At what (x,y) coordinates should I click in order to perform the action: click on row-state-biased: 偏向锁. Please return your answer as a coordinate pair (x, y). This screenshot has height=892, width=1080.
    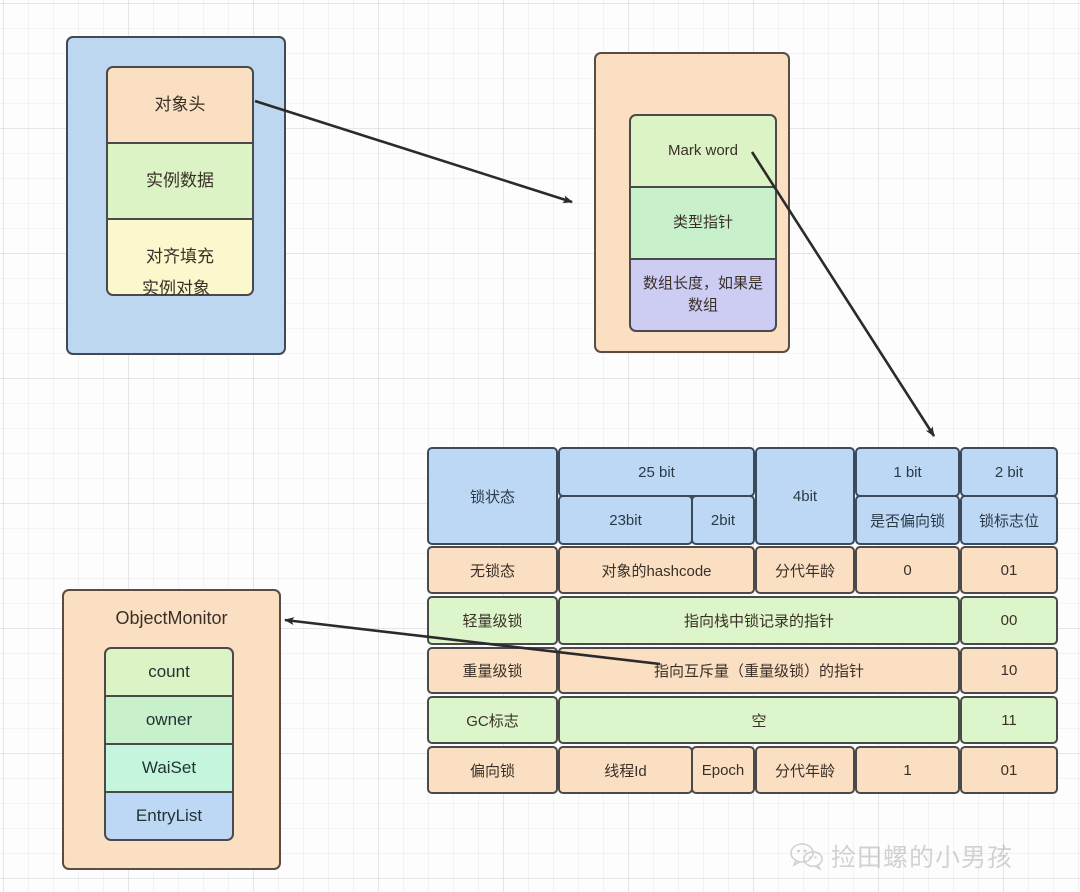
    Looking at the image, I should click on (492, 770).